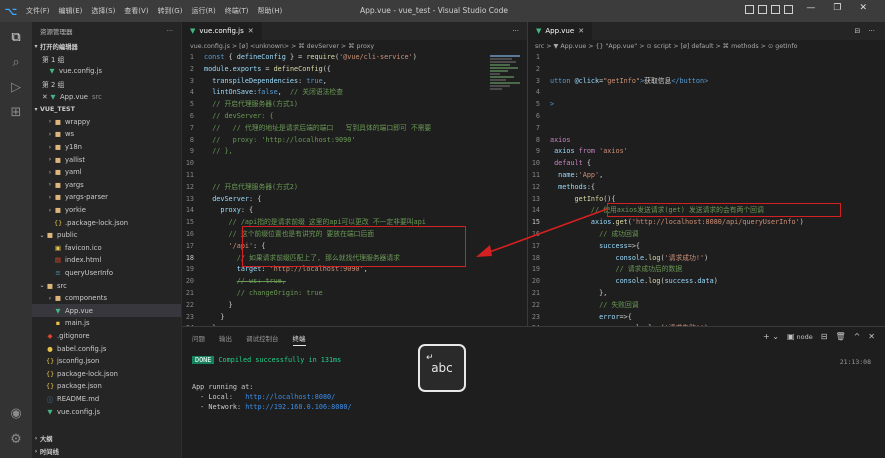 The height and width of the screenshot is (458, 885). What do you see at coordinates (16, 38) in the screenshot?
I see `explorer-icon: ⧉` at bounding box center [16, 38].